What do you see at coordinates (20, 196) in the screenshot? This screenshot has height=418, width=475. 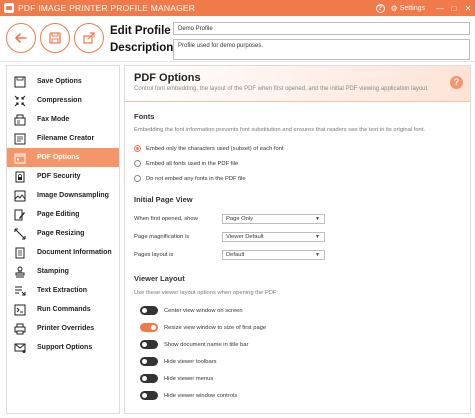 I see `downsampling-icon` at bounding box center [20, 196].